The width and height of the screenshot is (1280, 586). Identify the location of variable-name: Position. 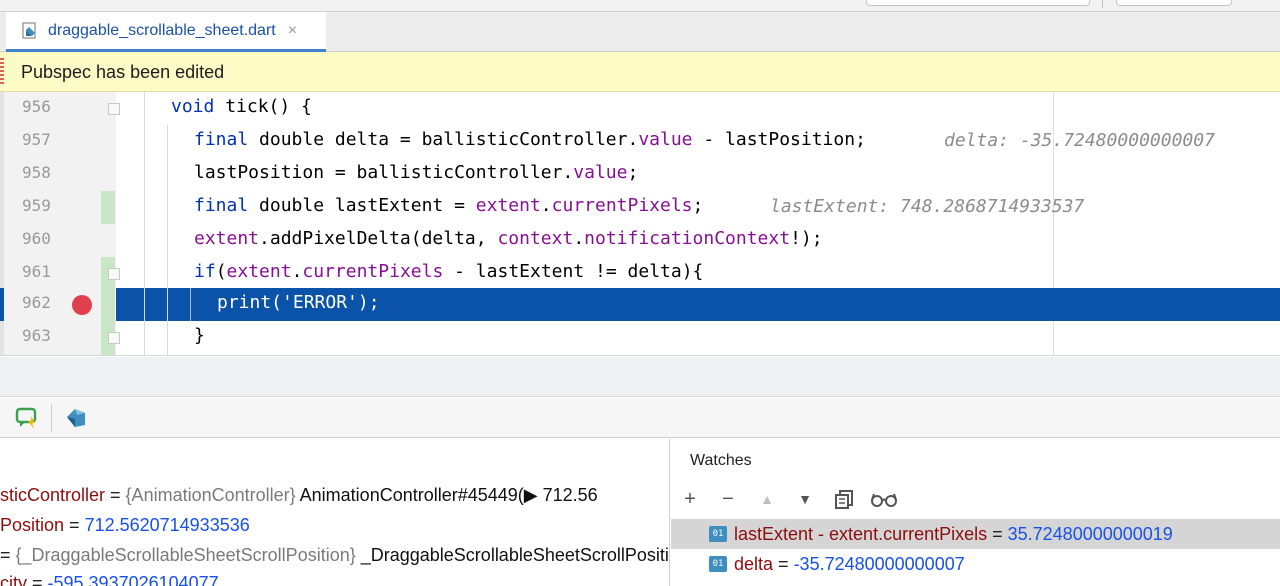
(32, 525).